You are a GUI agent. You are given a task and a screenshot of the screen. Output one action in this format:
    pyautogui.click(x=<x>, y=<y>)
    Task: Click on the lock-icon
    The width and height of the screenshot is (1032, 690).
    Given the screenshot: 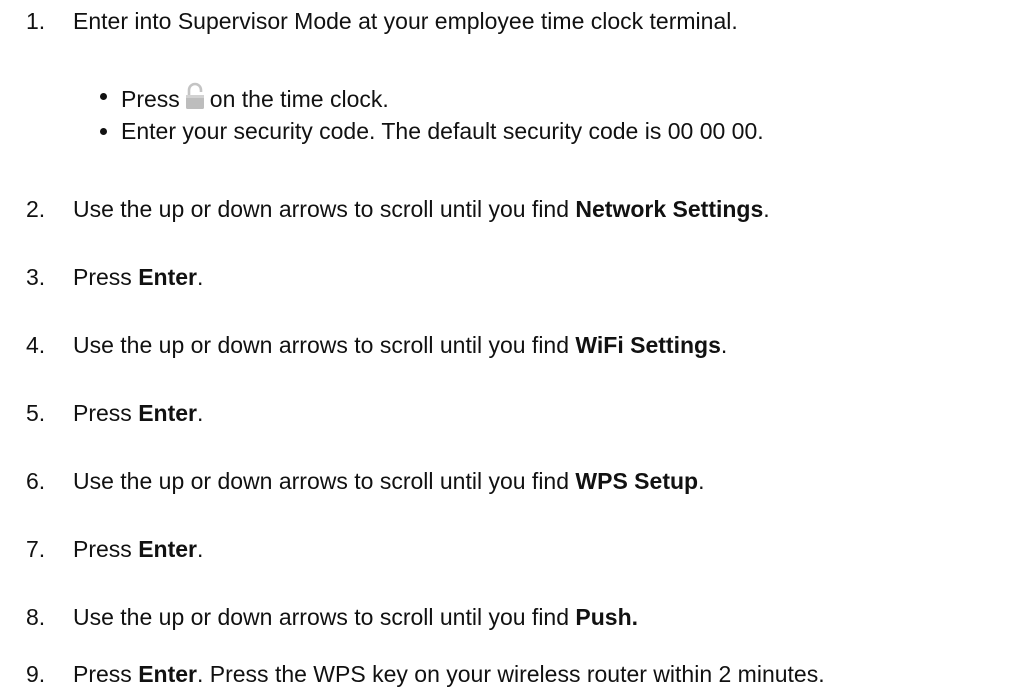 What is the action you would take?
    pyautogui.click(x=195, y=96)
    